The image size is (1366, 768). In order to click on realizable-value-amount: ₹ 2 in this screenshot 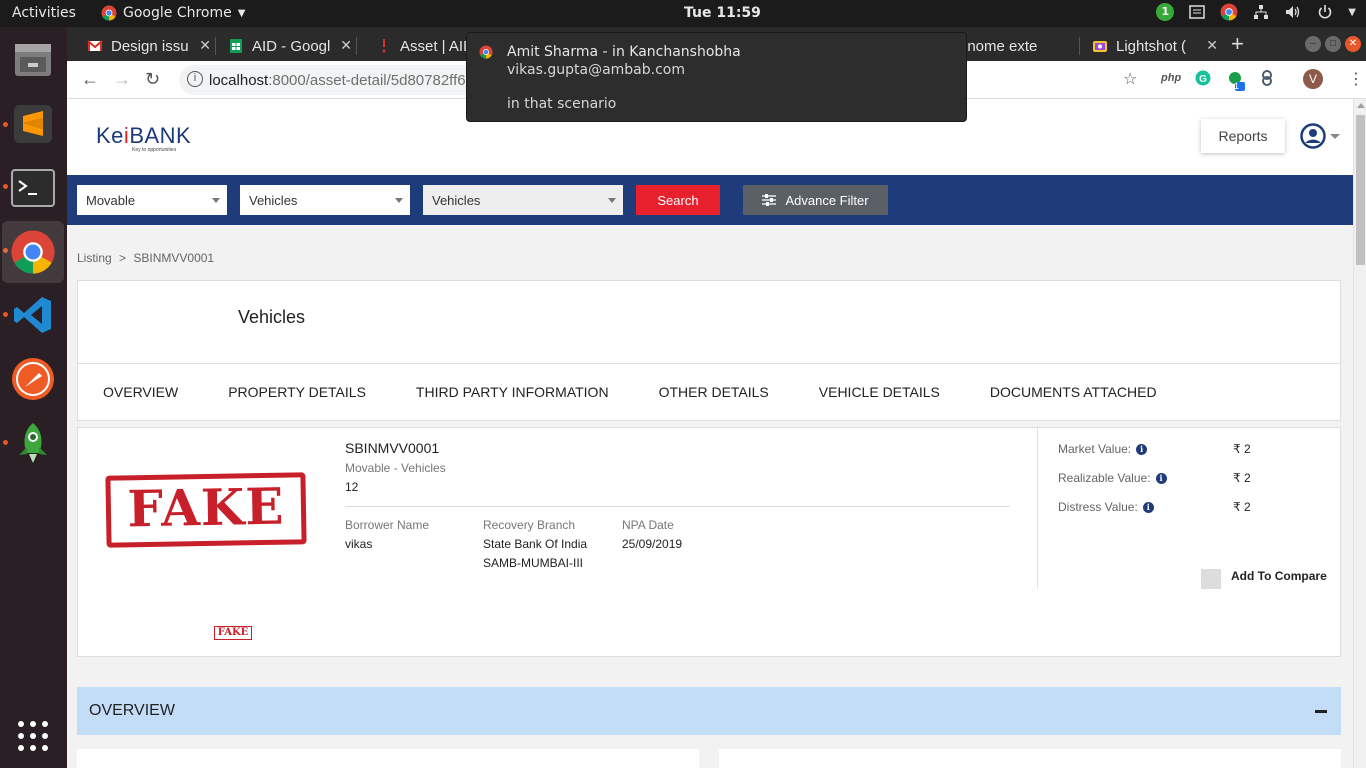, I will do `click(1242, 478)`.